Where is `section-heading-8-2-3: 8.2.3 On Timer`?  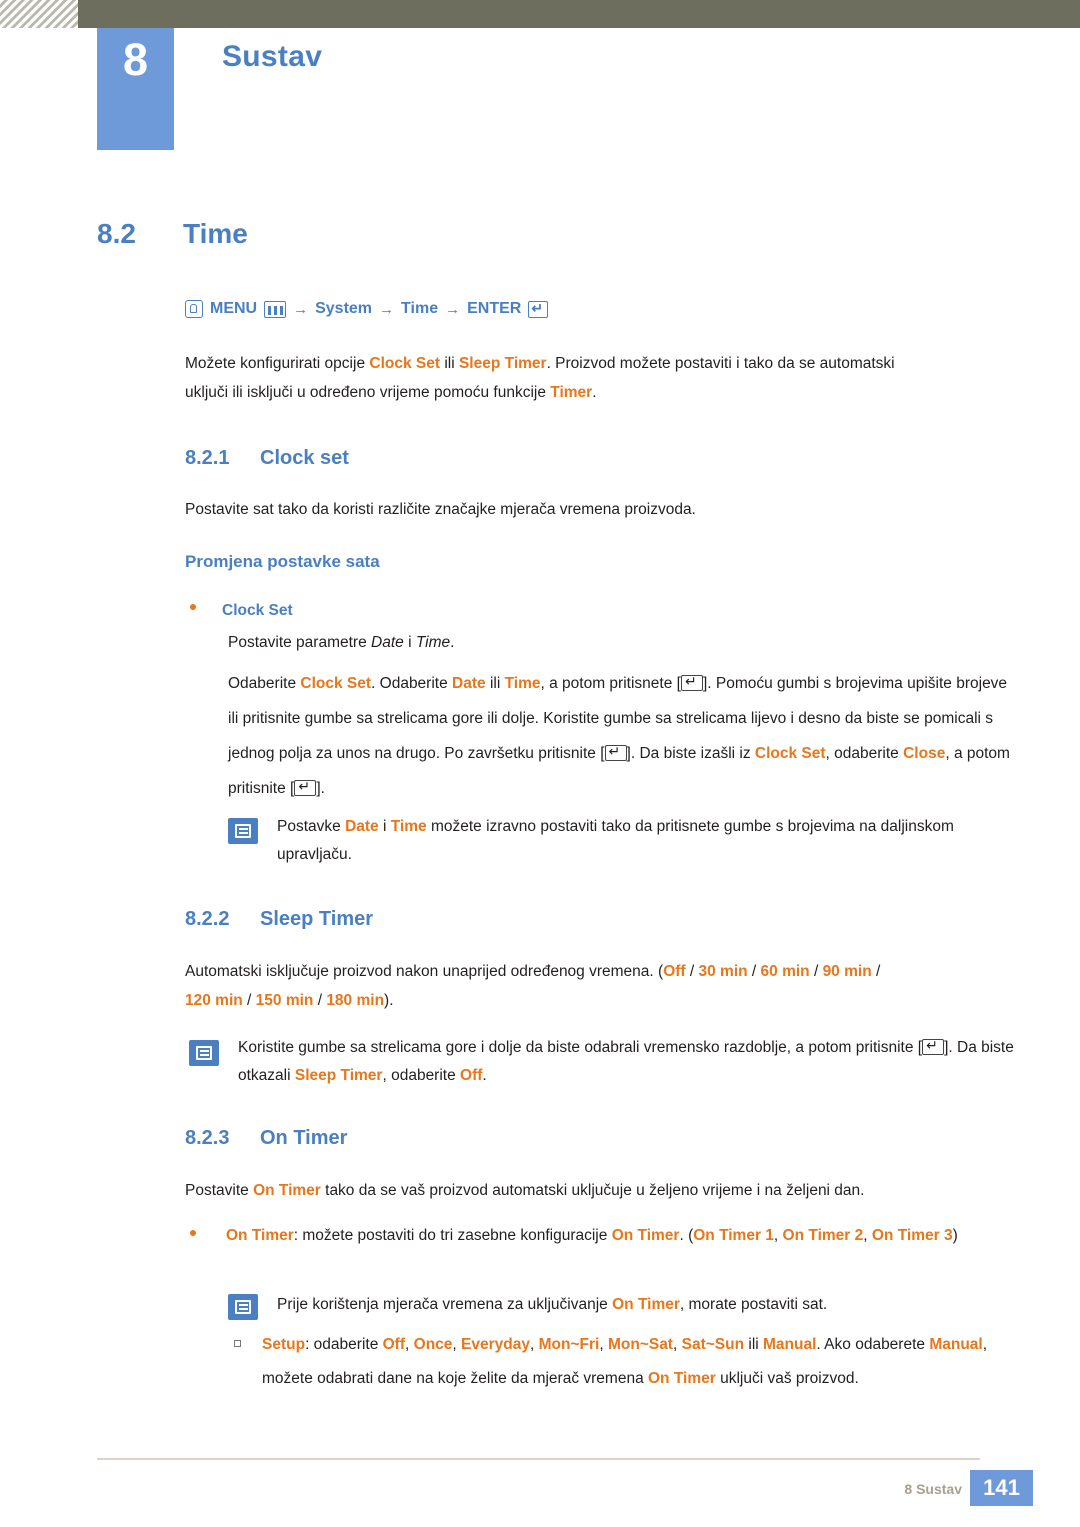 section-heading-8-2-3: 8.2.3 On Timer is located at coordinates (266, 1138).